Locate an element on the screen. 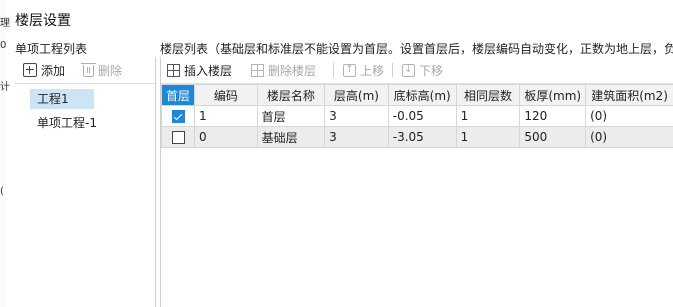  delete-floor-icon is located at coordinates (257, 70).